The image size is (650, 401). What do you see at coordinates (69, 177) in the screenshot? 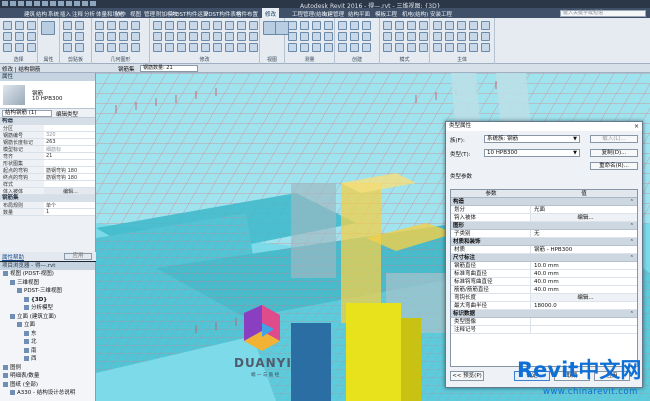
I see `property-value: 筋钢弯钩 180` at bounding box center [69, 177].